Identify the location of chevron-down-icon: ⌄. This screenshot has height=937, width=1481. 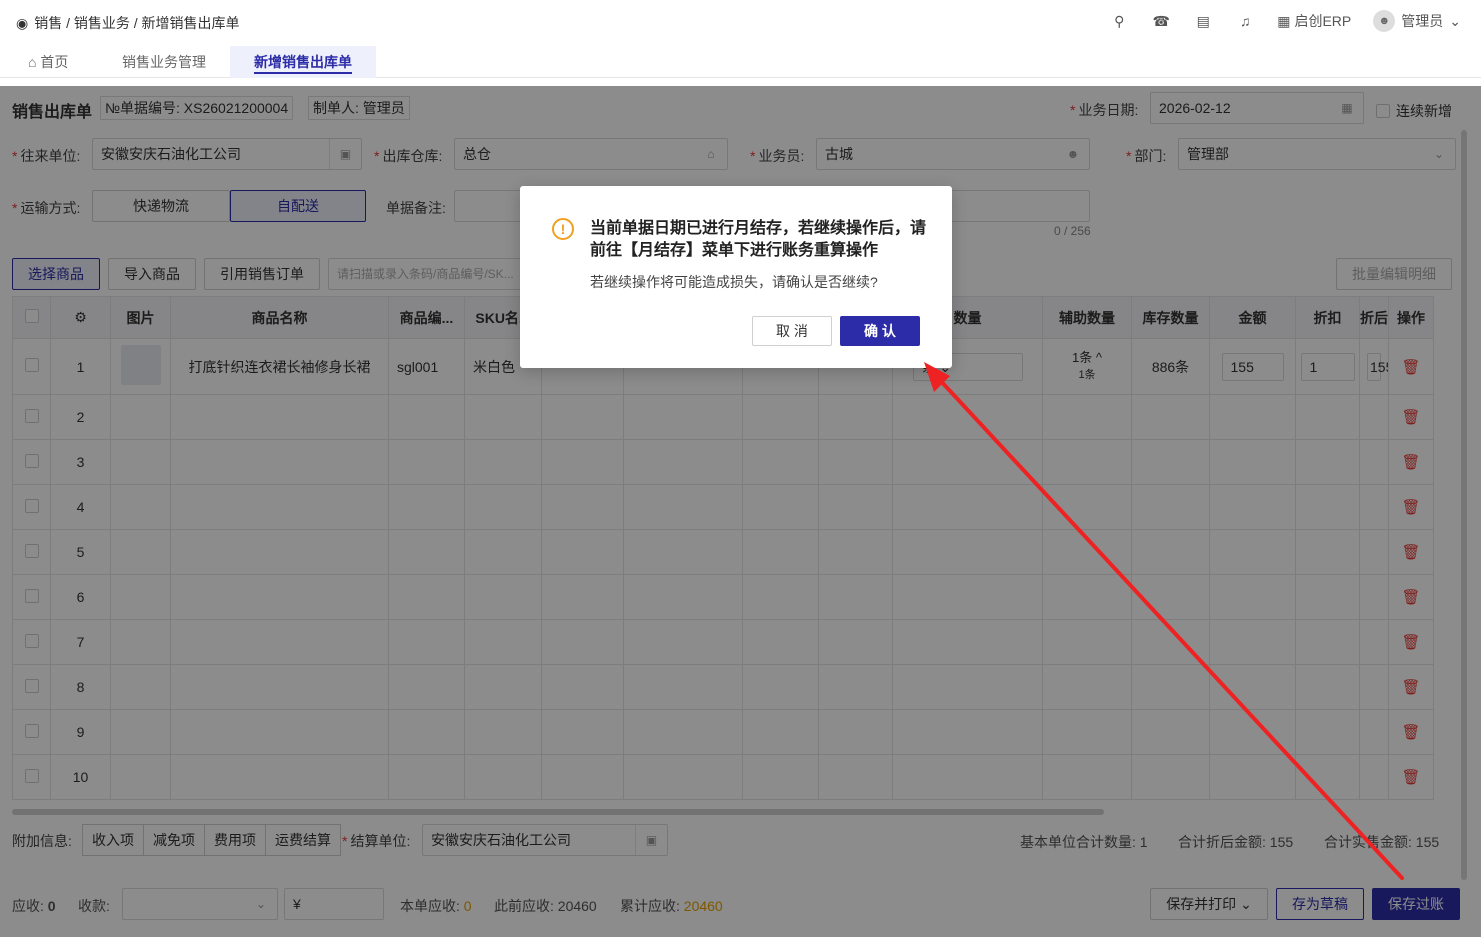
(1455, 20).